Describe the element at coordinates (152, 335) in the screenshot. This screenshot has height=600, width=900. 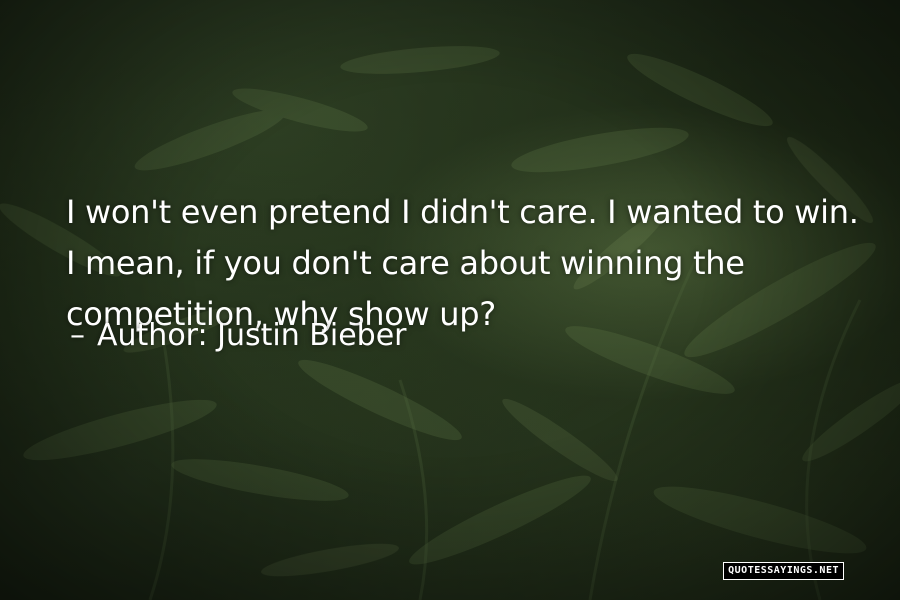
I see `author-prefix: Author:` at that location.